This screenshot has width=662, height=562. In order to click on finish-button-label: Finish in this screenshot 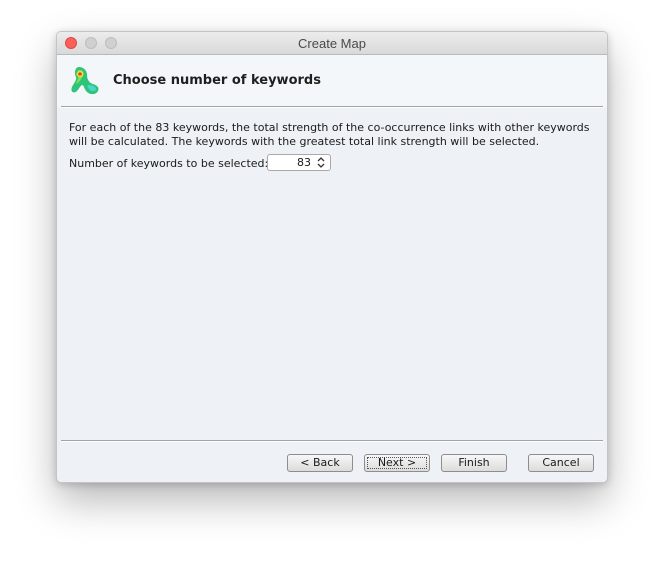, I will do `click(474, 462)`.